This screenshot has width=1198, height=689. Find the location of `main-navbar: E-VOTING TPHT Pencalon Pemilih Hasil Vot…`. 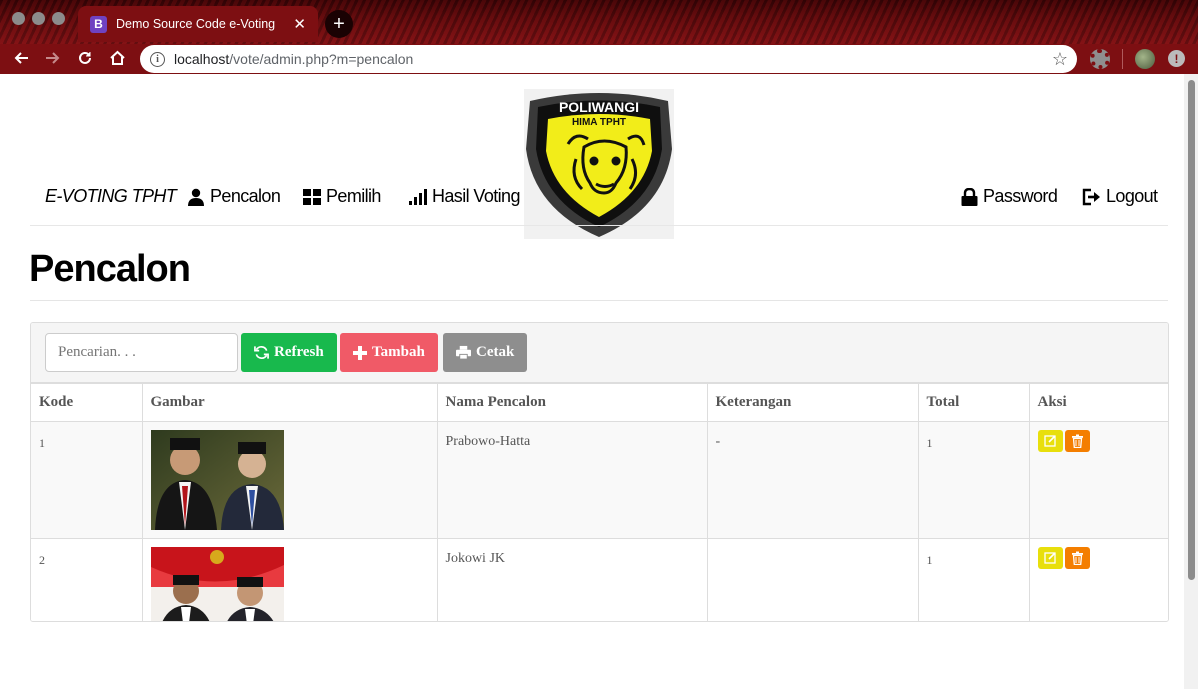

main-navbar: E-VOTING TPHT Pencalon Pemilih Hasil Vot… is located at coordinates (599, 202).